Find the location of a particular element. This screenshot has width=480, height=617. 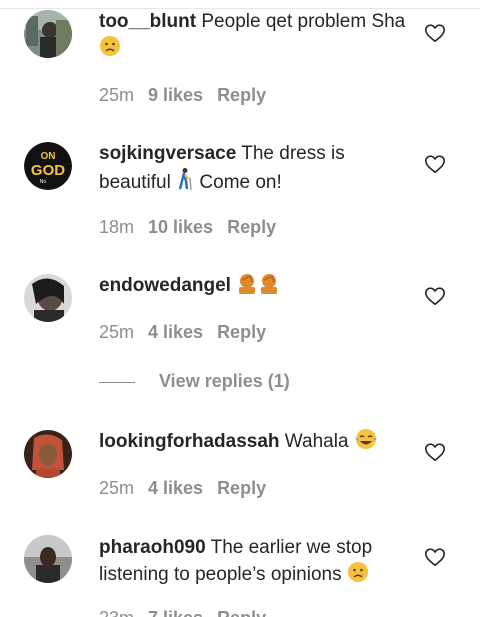

avatar: ON GOD No is located at coordinates (48, 166).